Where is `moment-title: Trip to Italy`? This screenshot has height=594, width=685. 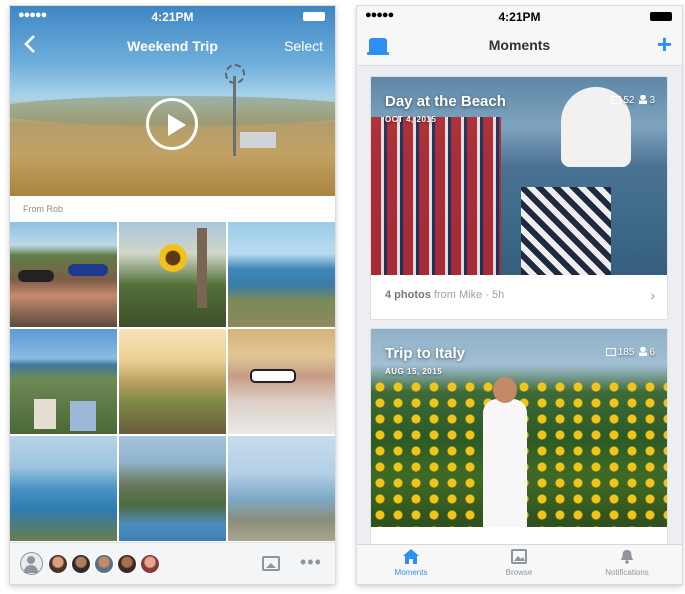 moment-title: Trip to Italy is located at coordinates (425, 353).